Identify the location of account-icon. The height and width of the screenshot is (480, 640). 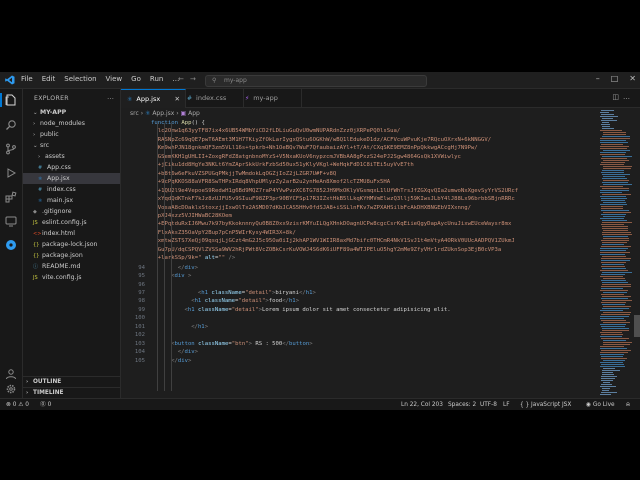
(11, 374).